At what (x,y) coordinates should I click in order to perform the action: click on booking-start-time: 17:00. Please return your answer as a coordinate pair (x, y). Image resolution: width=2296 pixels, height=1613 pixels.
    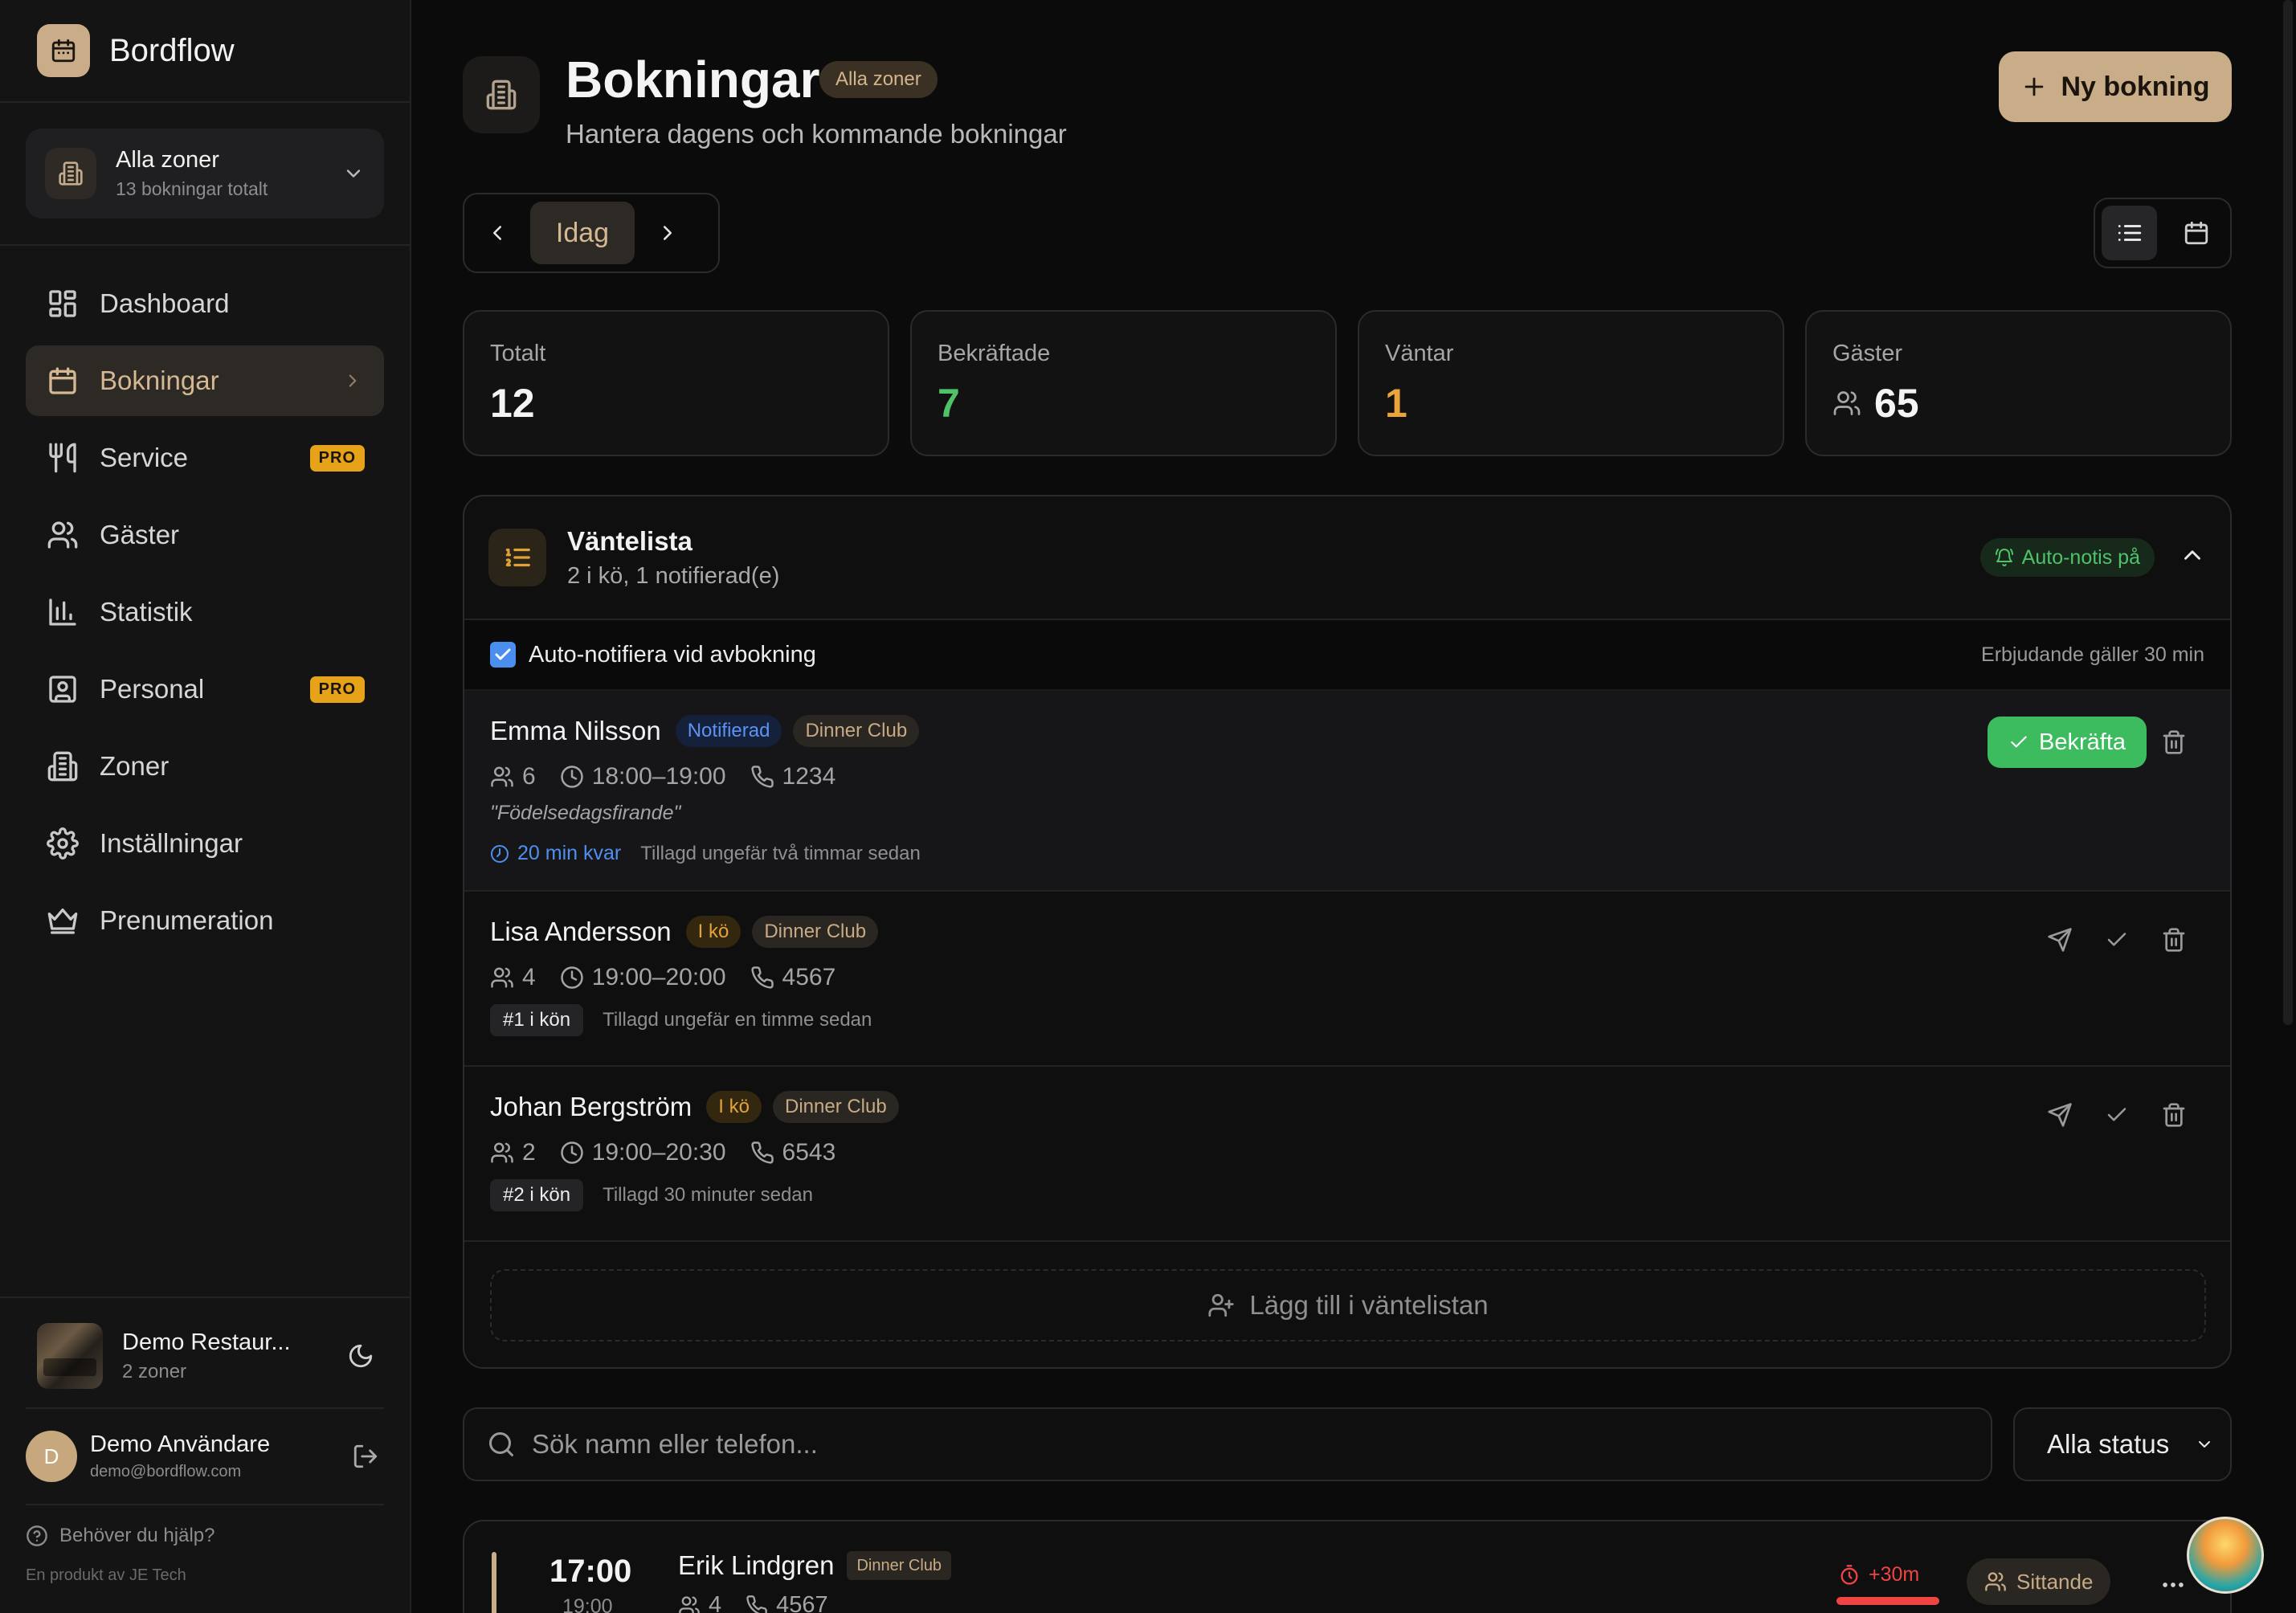
    Looking at the image, I should click on (590, 1571).